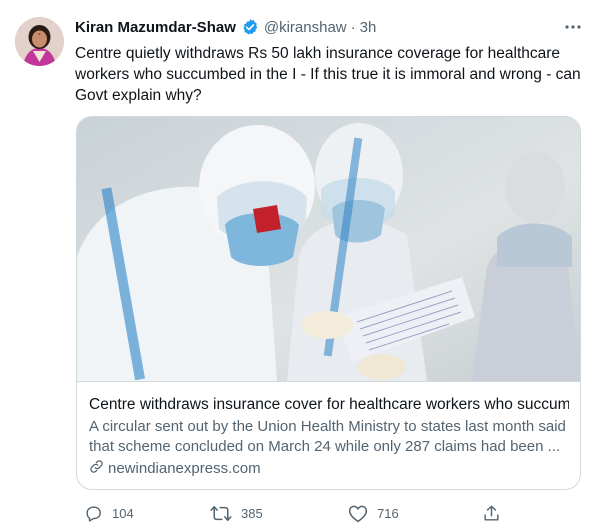 Image resolution: width=601 pixels, height=532 pixels. I want to click on reply-count: 104, so click(123, 513).